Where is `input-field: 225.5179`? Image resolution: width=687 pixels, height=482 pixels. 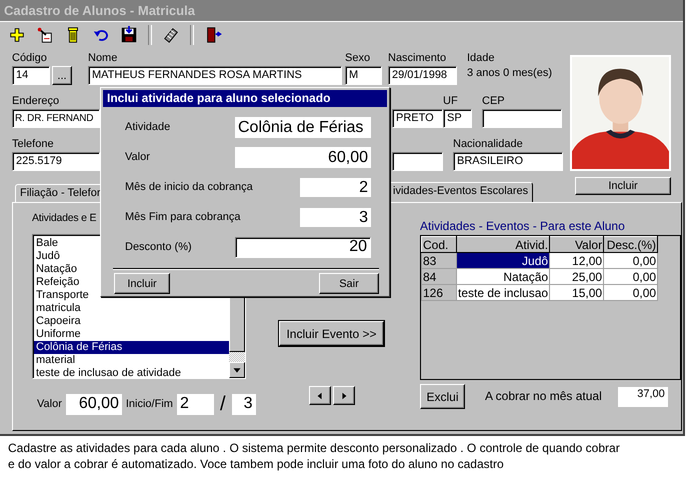 input-field: 225.5179 is located at coordinates (56, 161).